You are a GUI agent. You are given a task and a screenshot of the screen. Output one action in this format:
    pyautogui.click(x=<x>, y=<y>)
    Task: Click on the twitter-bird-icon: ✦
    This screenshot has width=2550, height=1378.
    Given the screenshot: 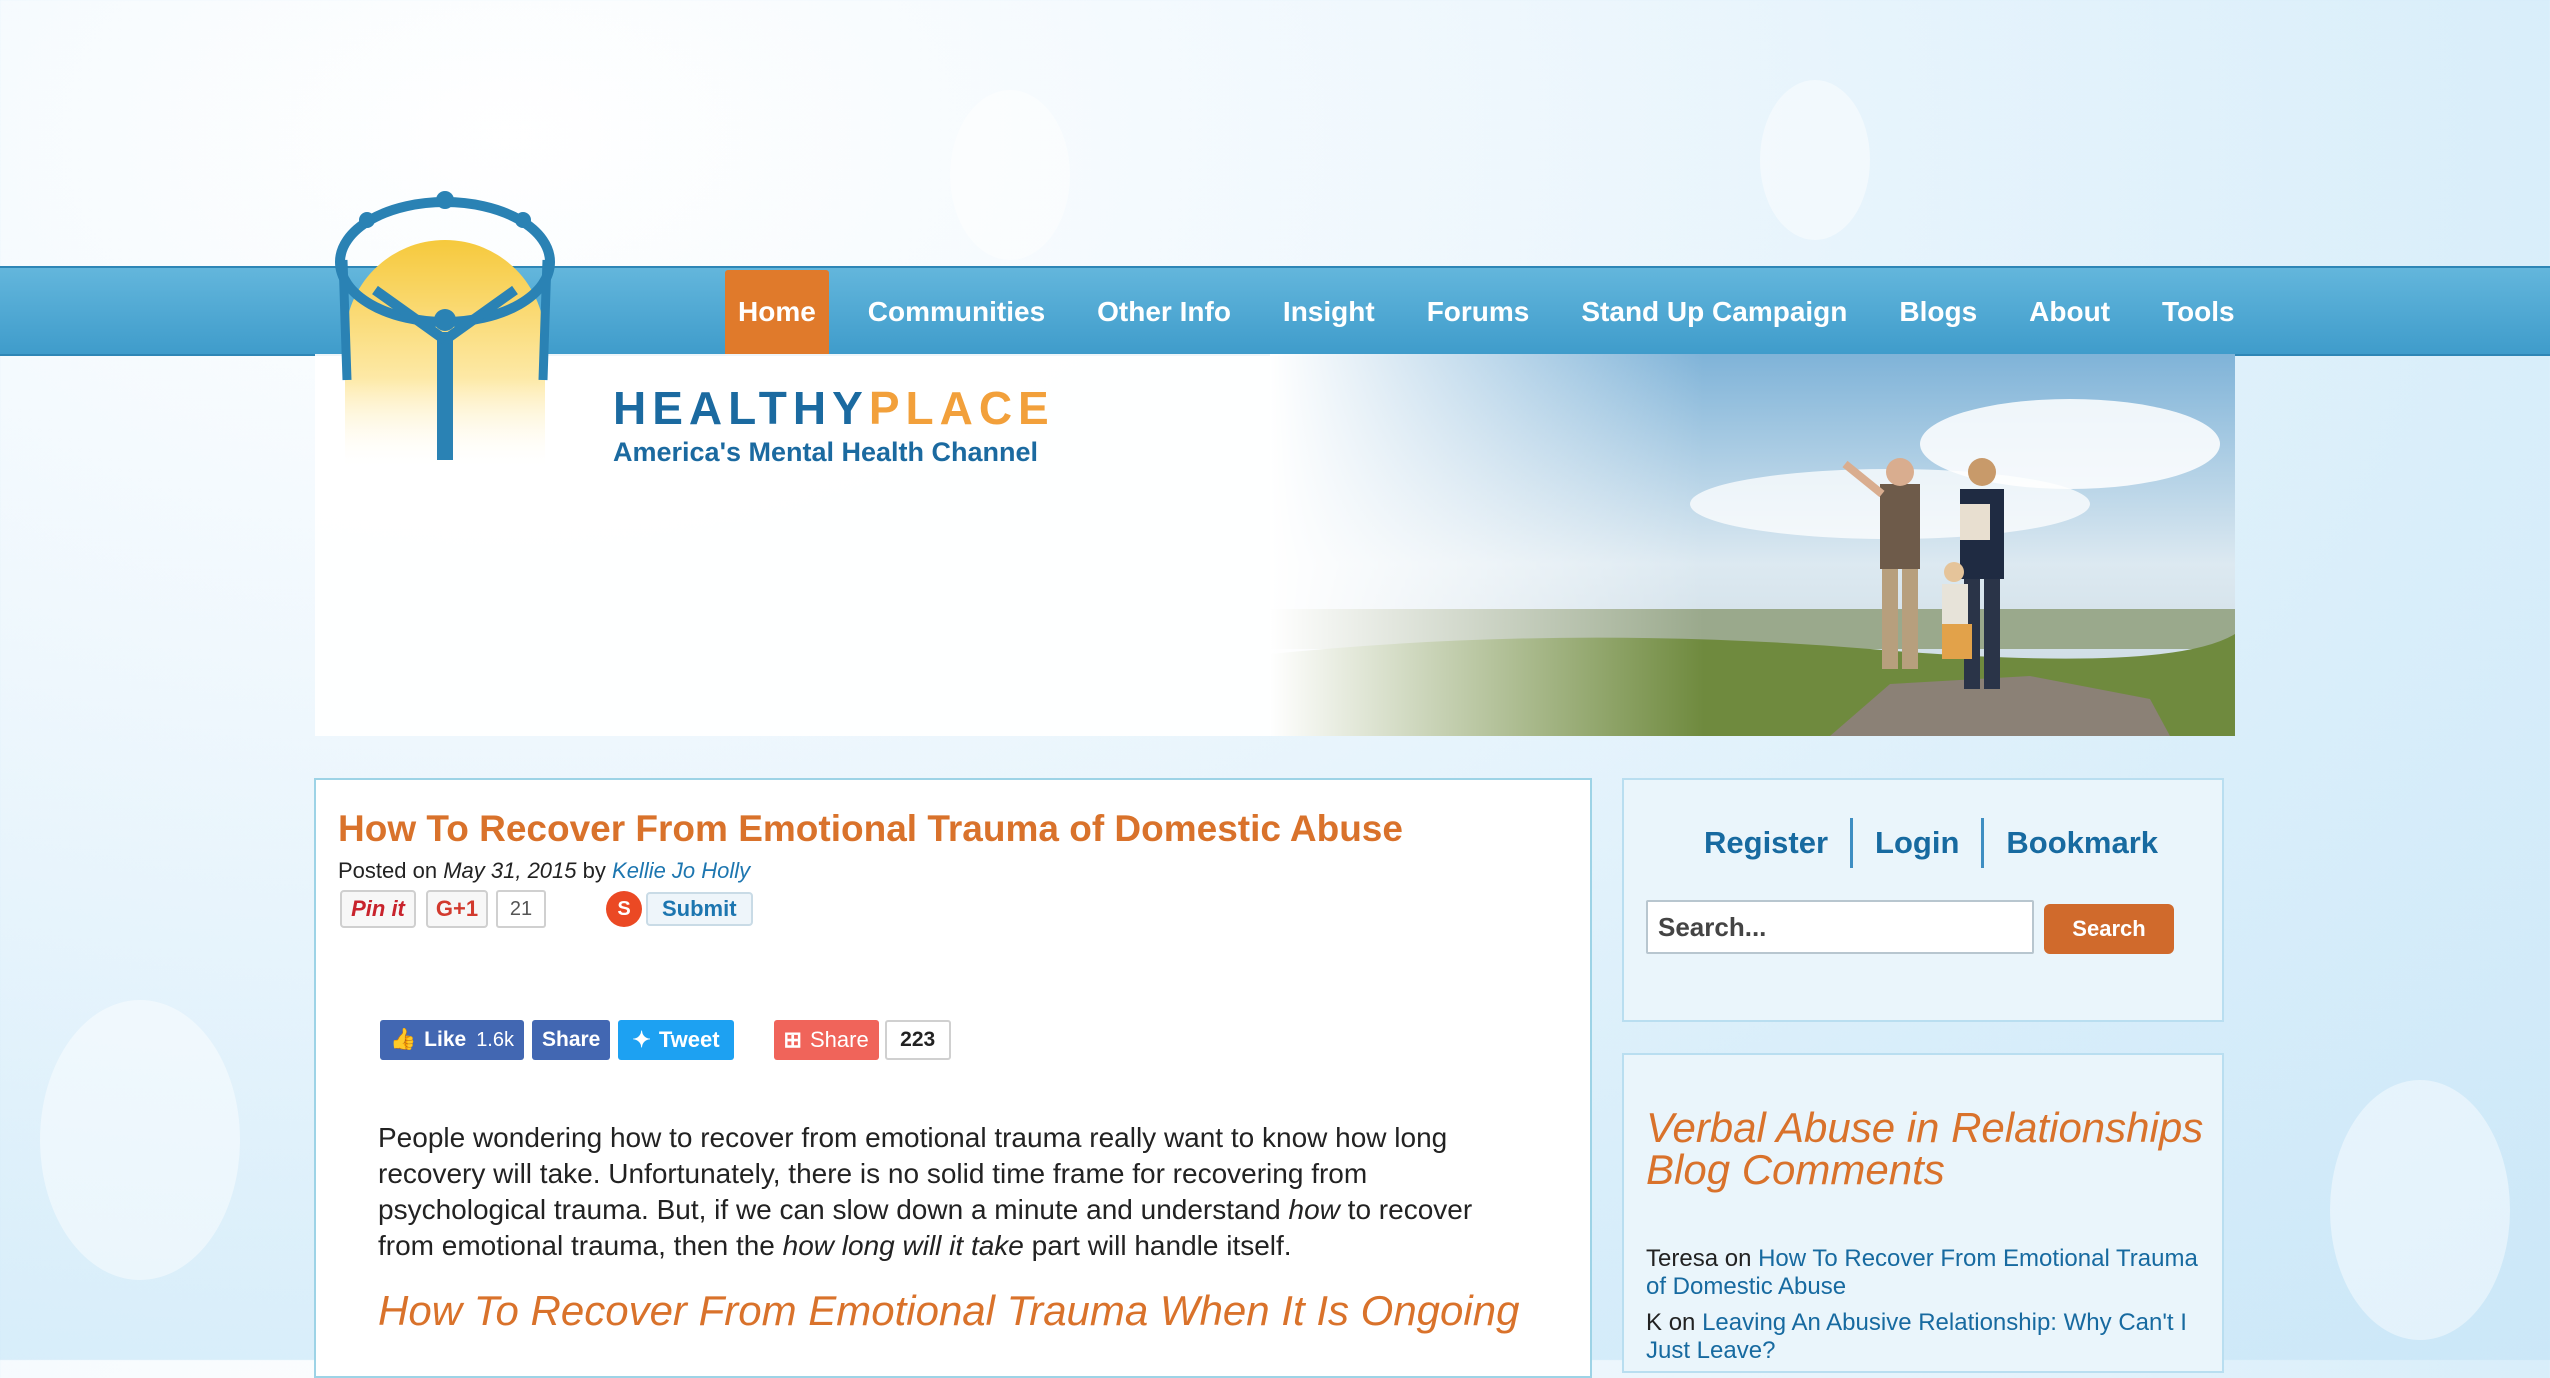 What is the action you would take?
    pyautogui.click(x=641, y=1039)
    